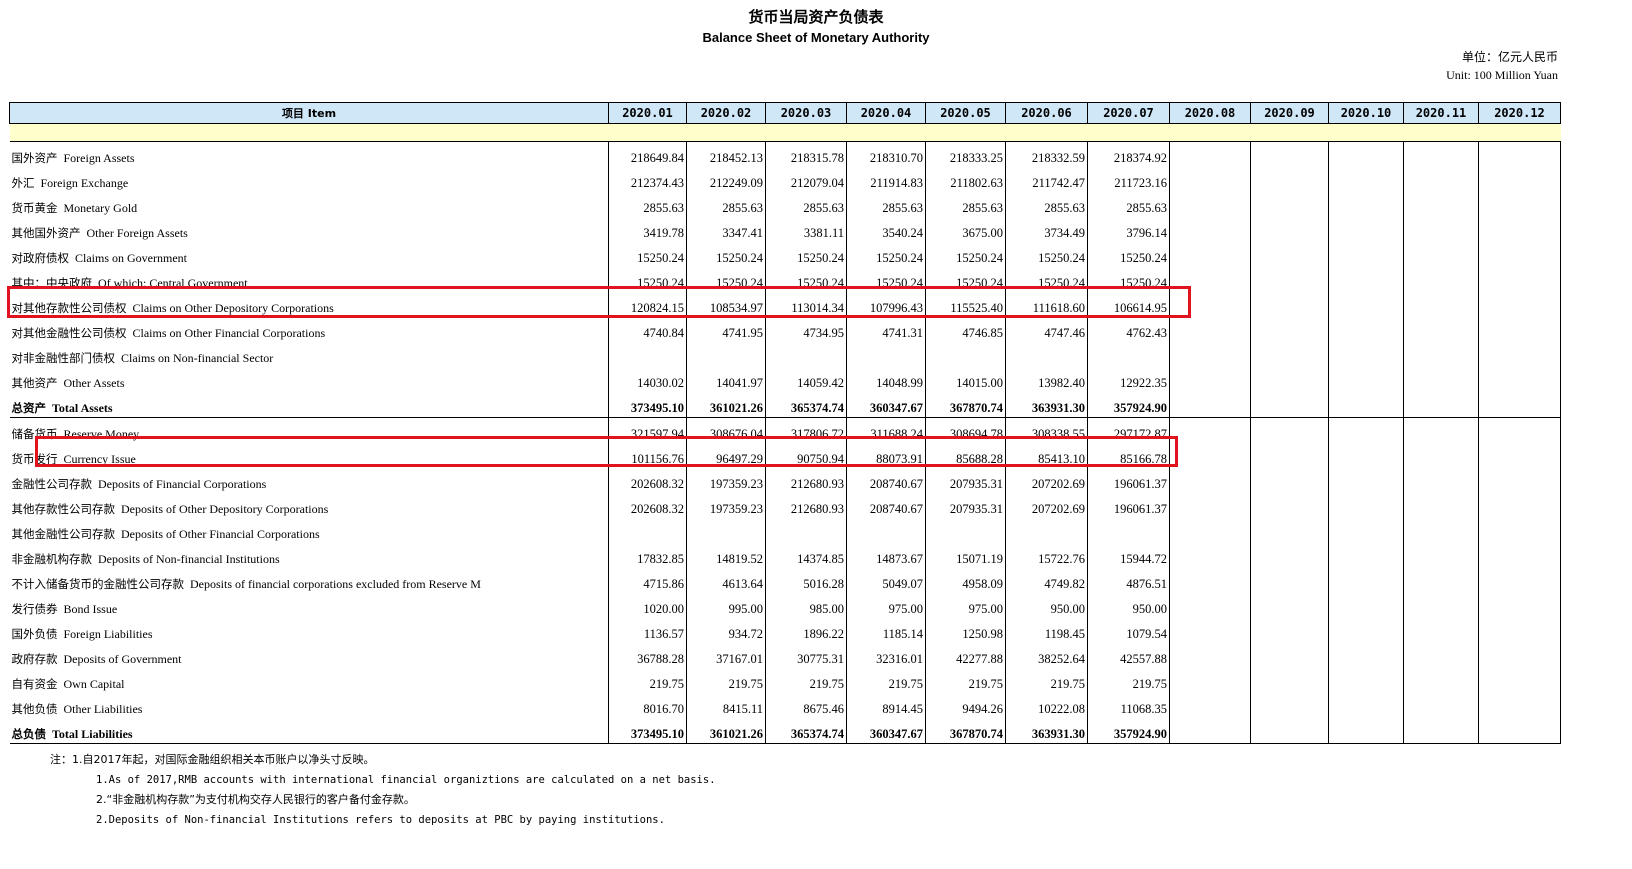 Image resolution: width=1632 pixels, height=869 pixels. What do you see at coordinates (34, 459) in the screenshot?
I see `row-label-cn: 货币发行` at bounding box center [34, 459].